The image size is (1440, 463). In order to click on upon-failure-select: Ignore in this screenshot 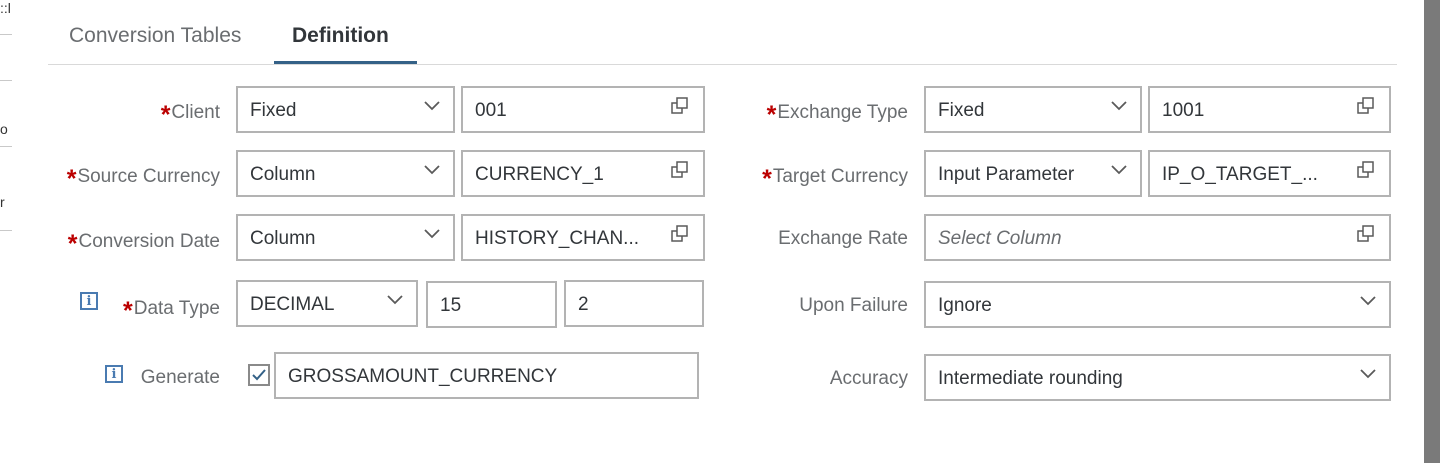, I will do `click(1157, 304)`.